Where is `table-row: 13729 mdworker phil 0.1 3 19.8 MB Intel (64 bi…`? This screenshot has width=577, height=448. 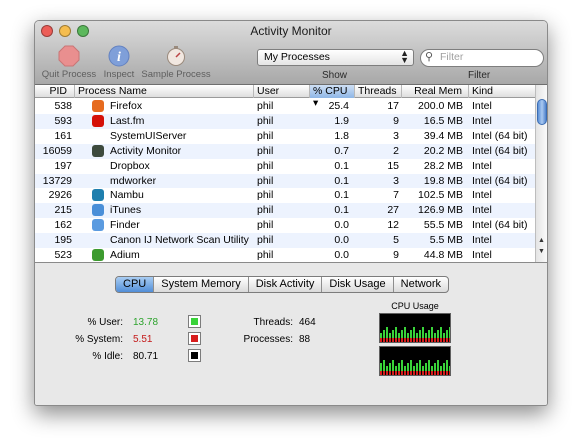
table-row: 13729 mdworker phil 0.1 3 19.8 MB Intel (64 bi… is located at coordinates (285, 181).